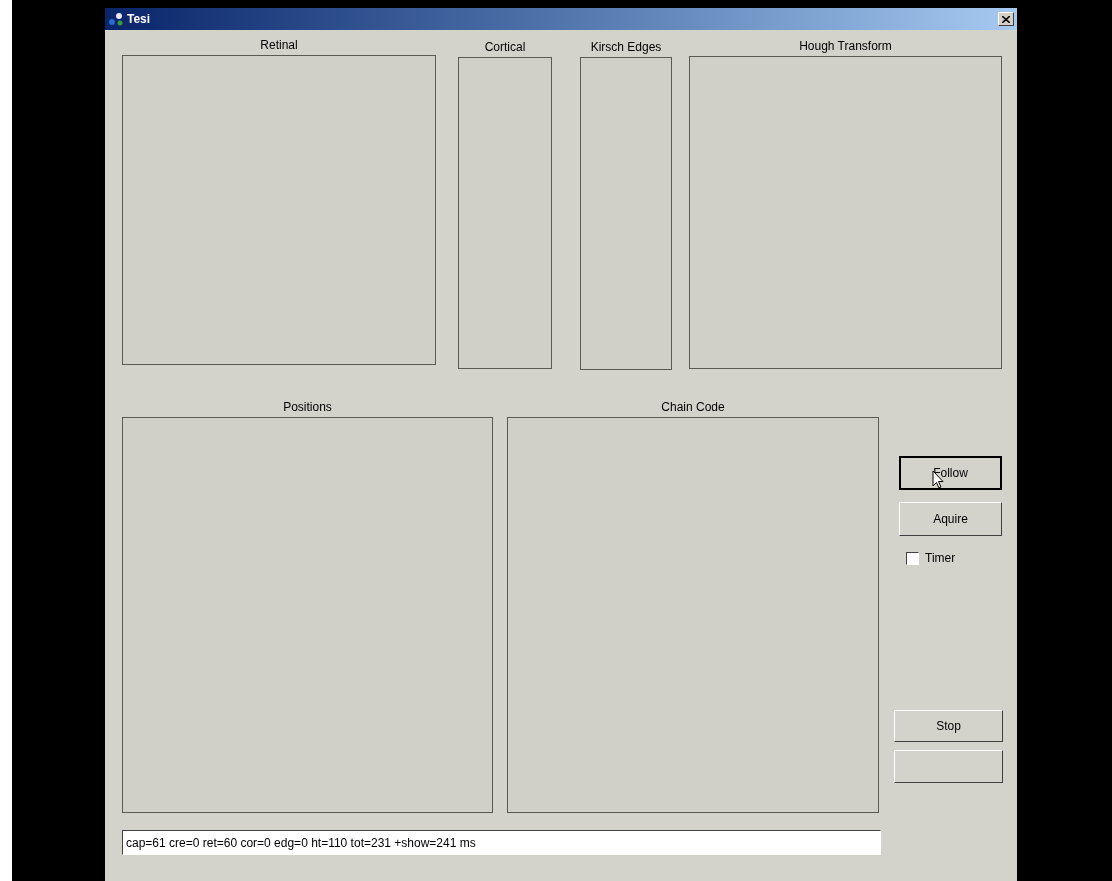 This screenshot has width=1112, height=881. I want to click on panel-label: Hough Transform, so click(845, 46).